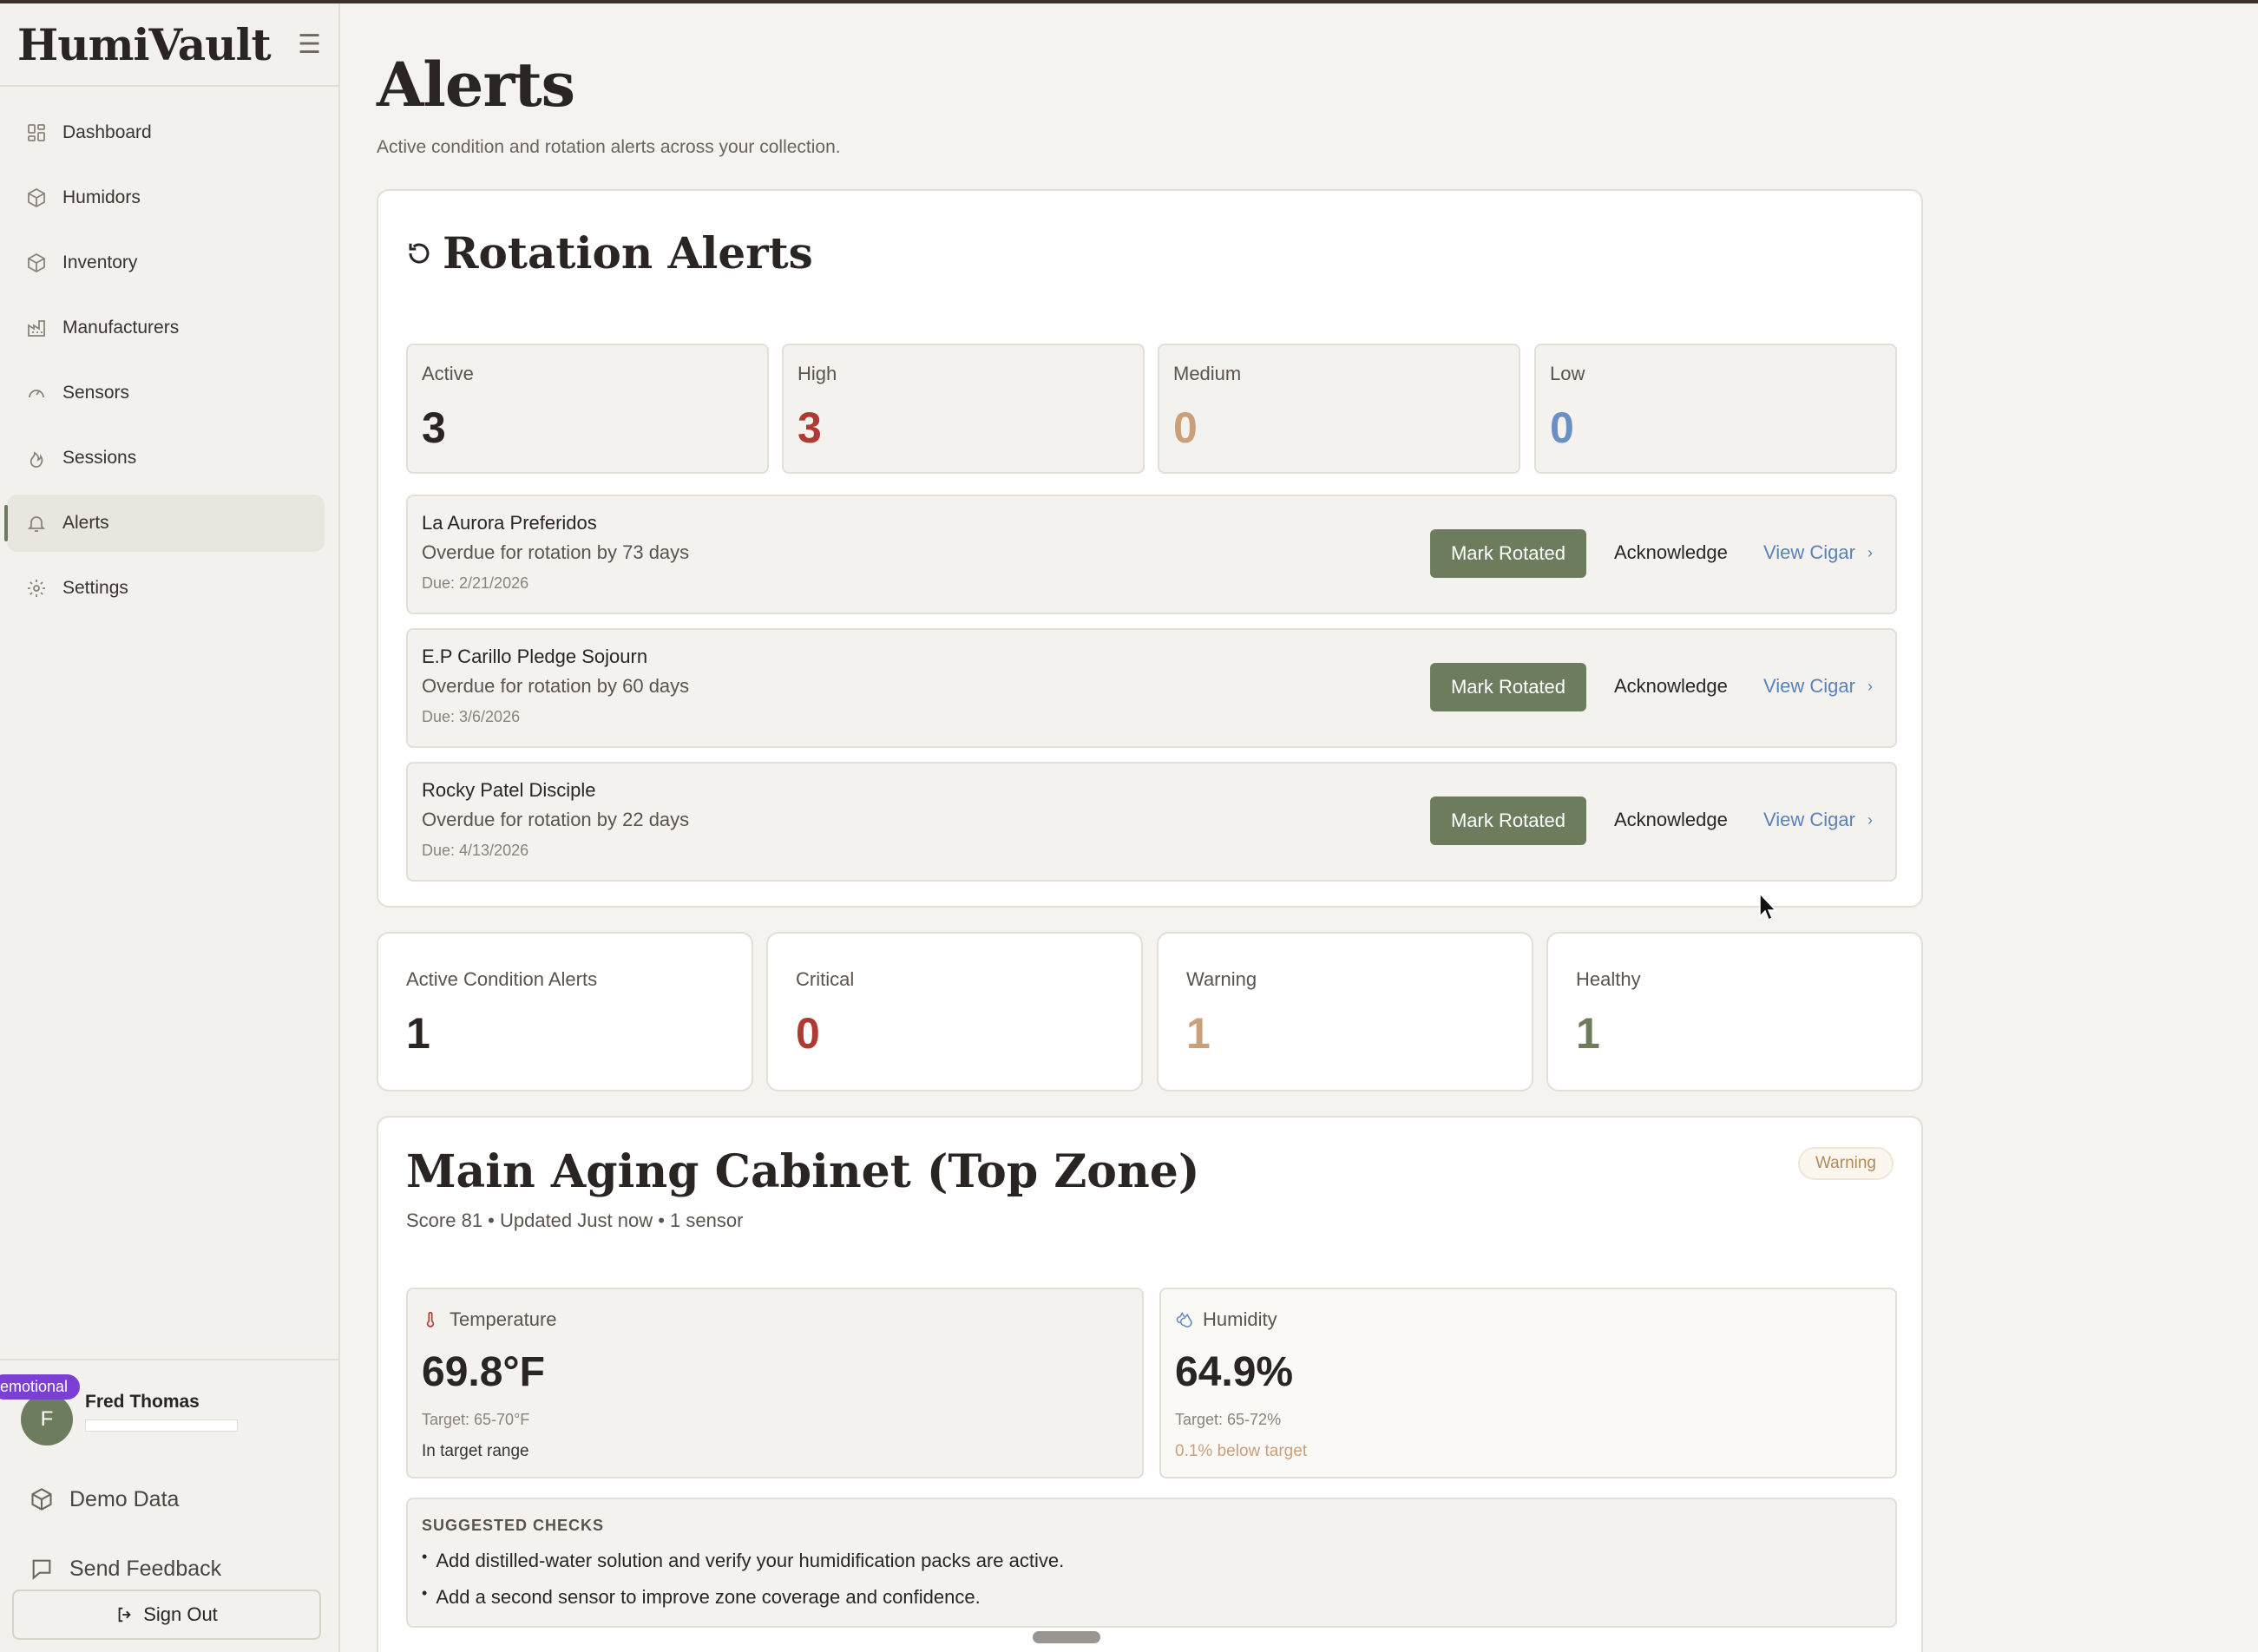 Image resolution: width=2258 pixels, height=1652 pixels. I want to click on scroll-handle, so click(1066, 1637).